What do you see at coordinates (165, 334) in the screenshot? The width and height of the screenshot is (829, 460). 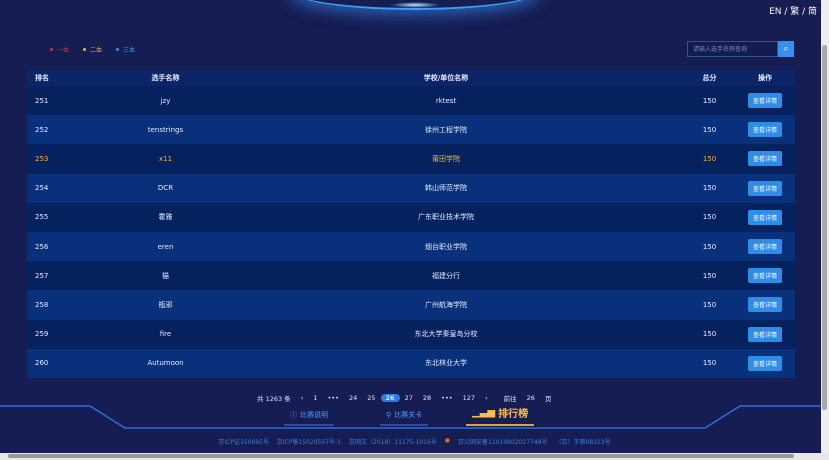 I see `player-name: fire` at bounding box center [165, 334].